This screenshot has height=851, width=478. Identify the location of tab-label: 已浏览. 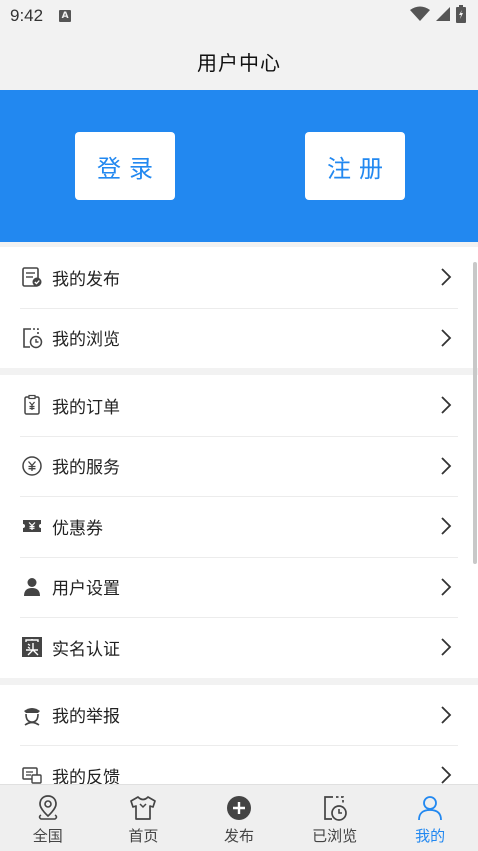
(335, 836).